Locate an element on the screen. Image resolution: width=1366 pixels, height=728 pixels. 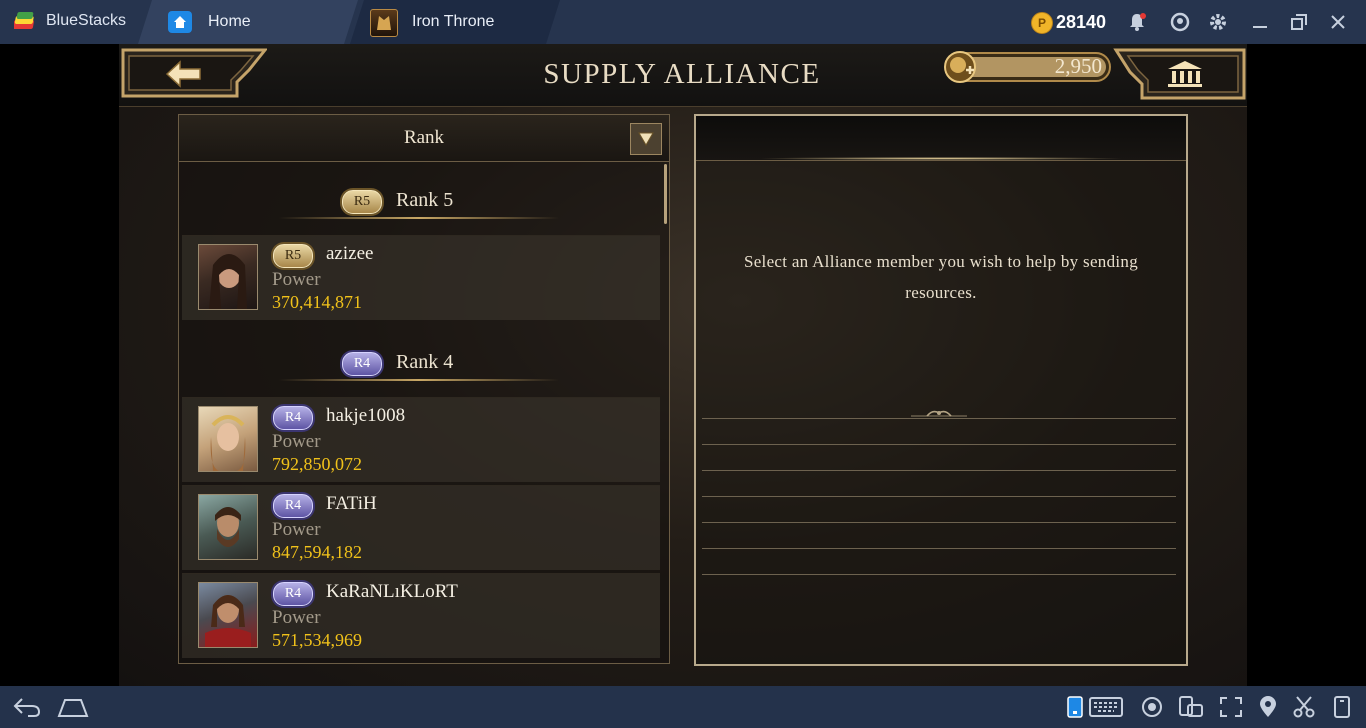
dropdown-toggle-button is located at coordinates (646, 139).